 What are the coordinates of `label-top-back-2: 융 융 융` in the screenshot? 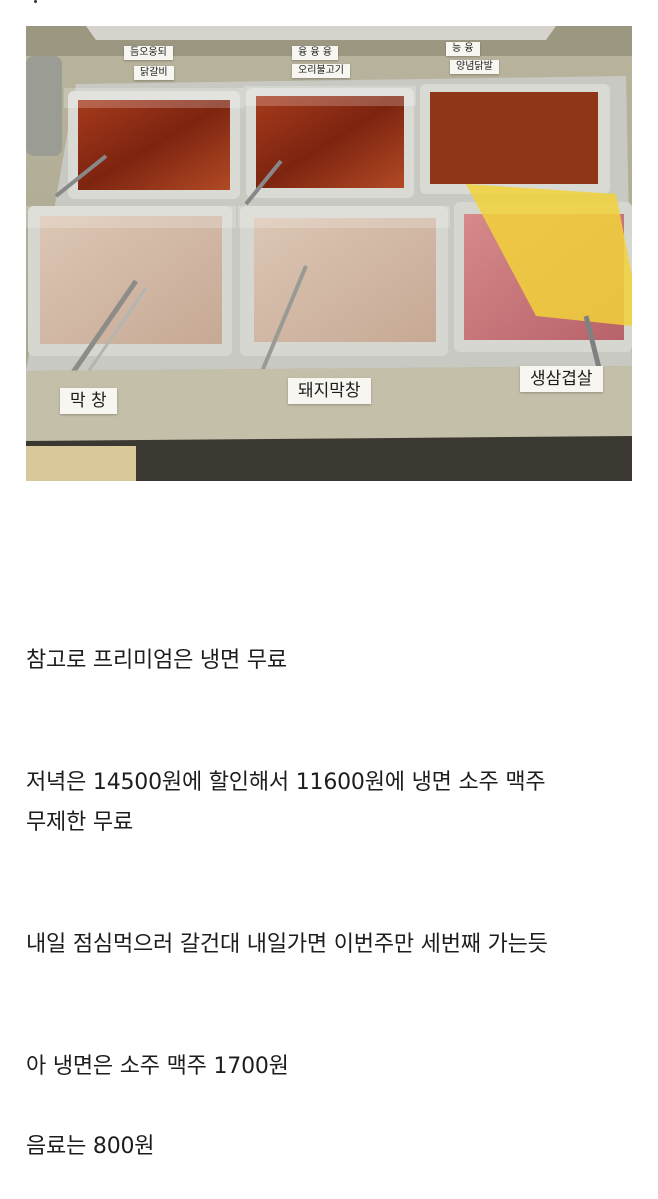 It's located at (315, 53).